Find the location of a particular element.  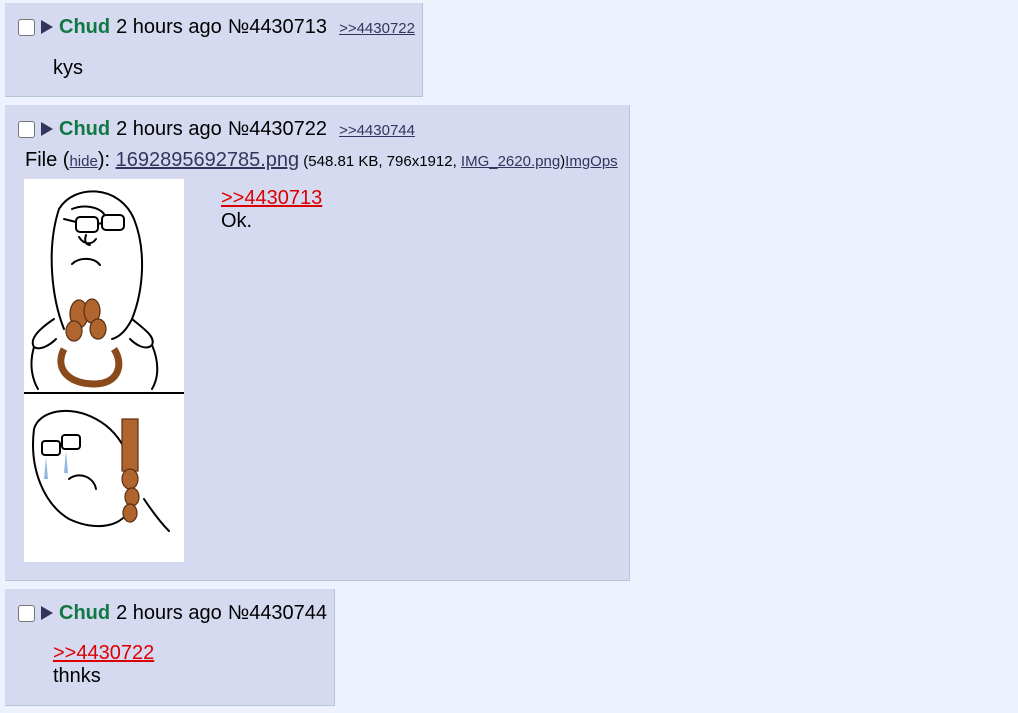

post-message: Ok. is located at coordinates (237, 221).